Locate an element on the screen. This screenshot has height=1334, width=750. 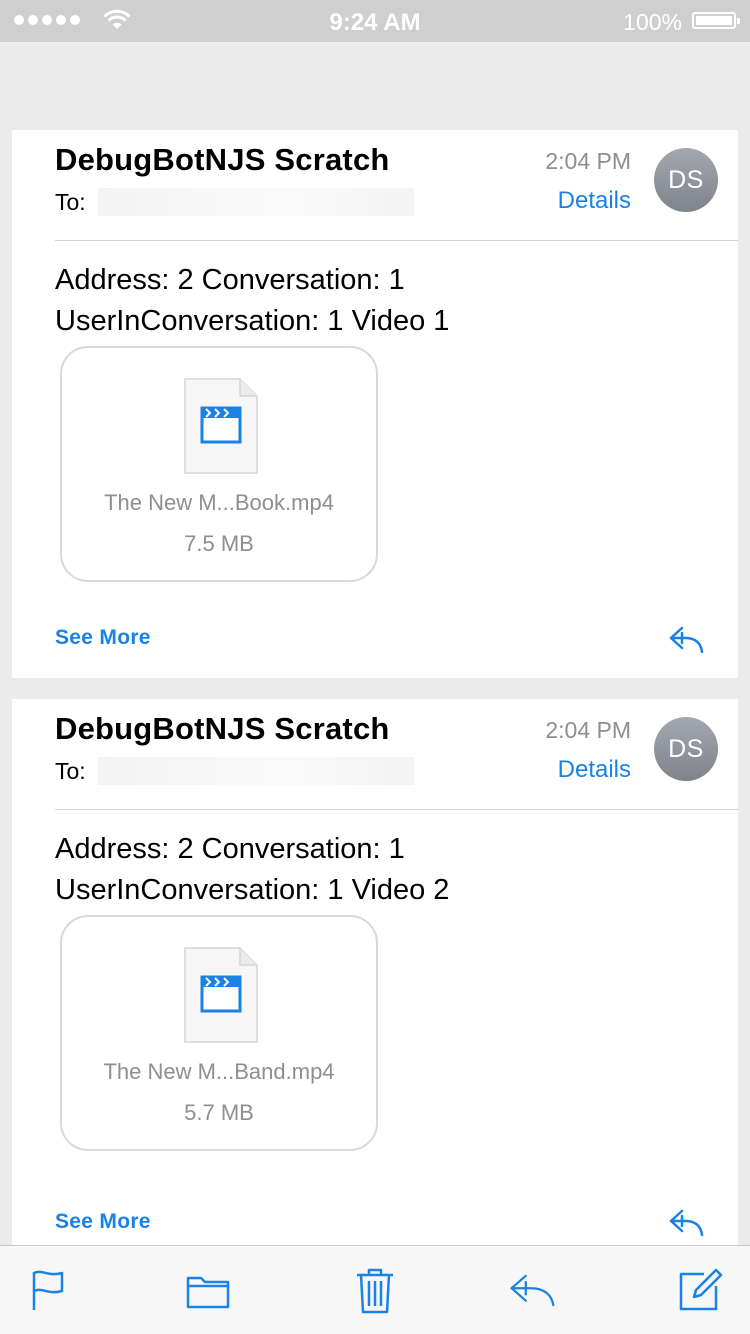
folder-icon is located at coordinates (208, 1292).